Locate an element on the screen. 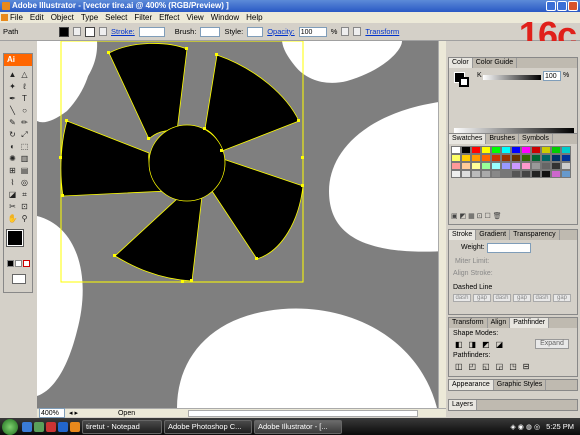 The image size is (580, 435). maximize-button is located at coordinates (562, 6).